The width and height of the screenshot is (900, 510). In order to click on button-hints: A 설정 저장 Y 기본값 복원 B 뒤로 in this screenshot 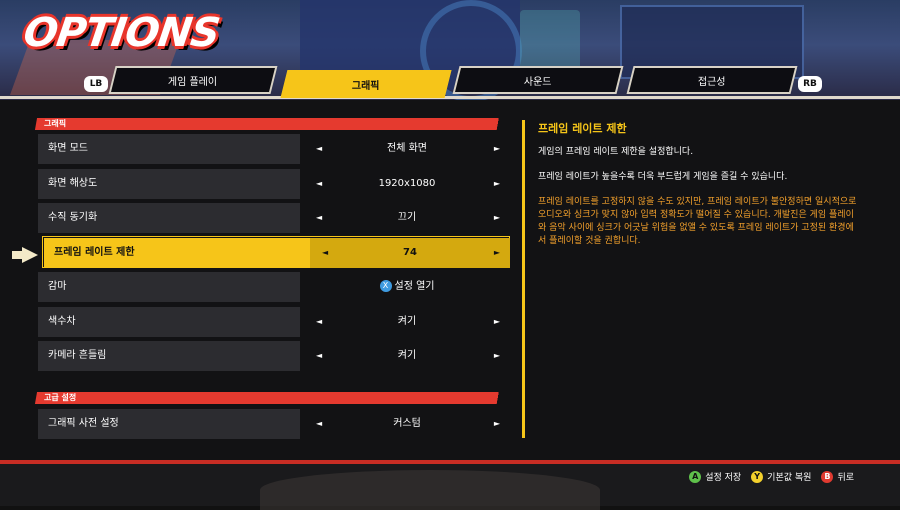, I will do `click(771, 476)`.